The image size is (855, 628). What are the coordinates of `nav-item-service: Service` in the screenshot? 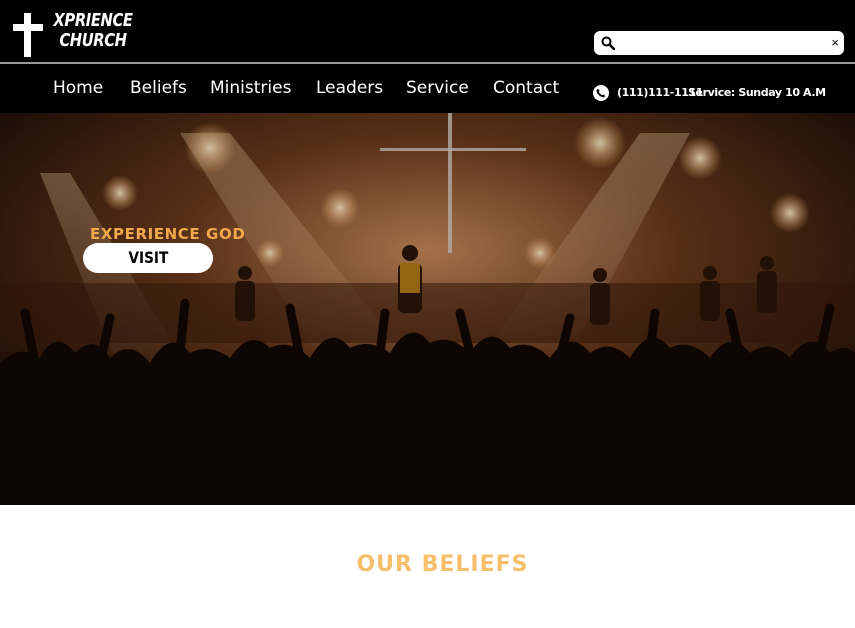 It's located at (437, 88).